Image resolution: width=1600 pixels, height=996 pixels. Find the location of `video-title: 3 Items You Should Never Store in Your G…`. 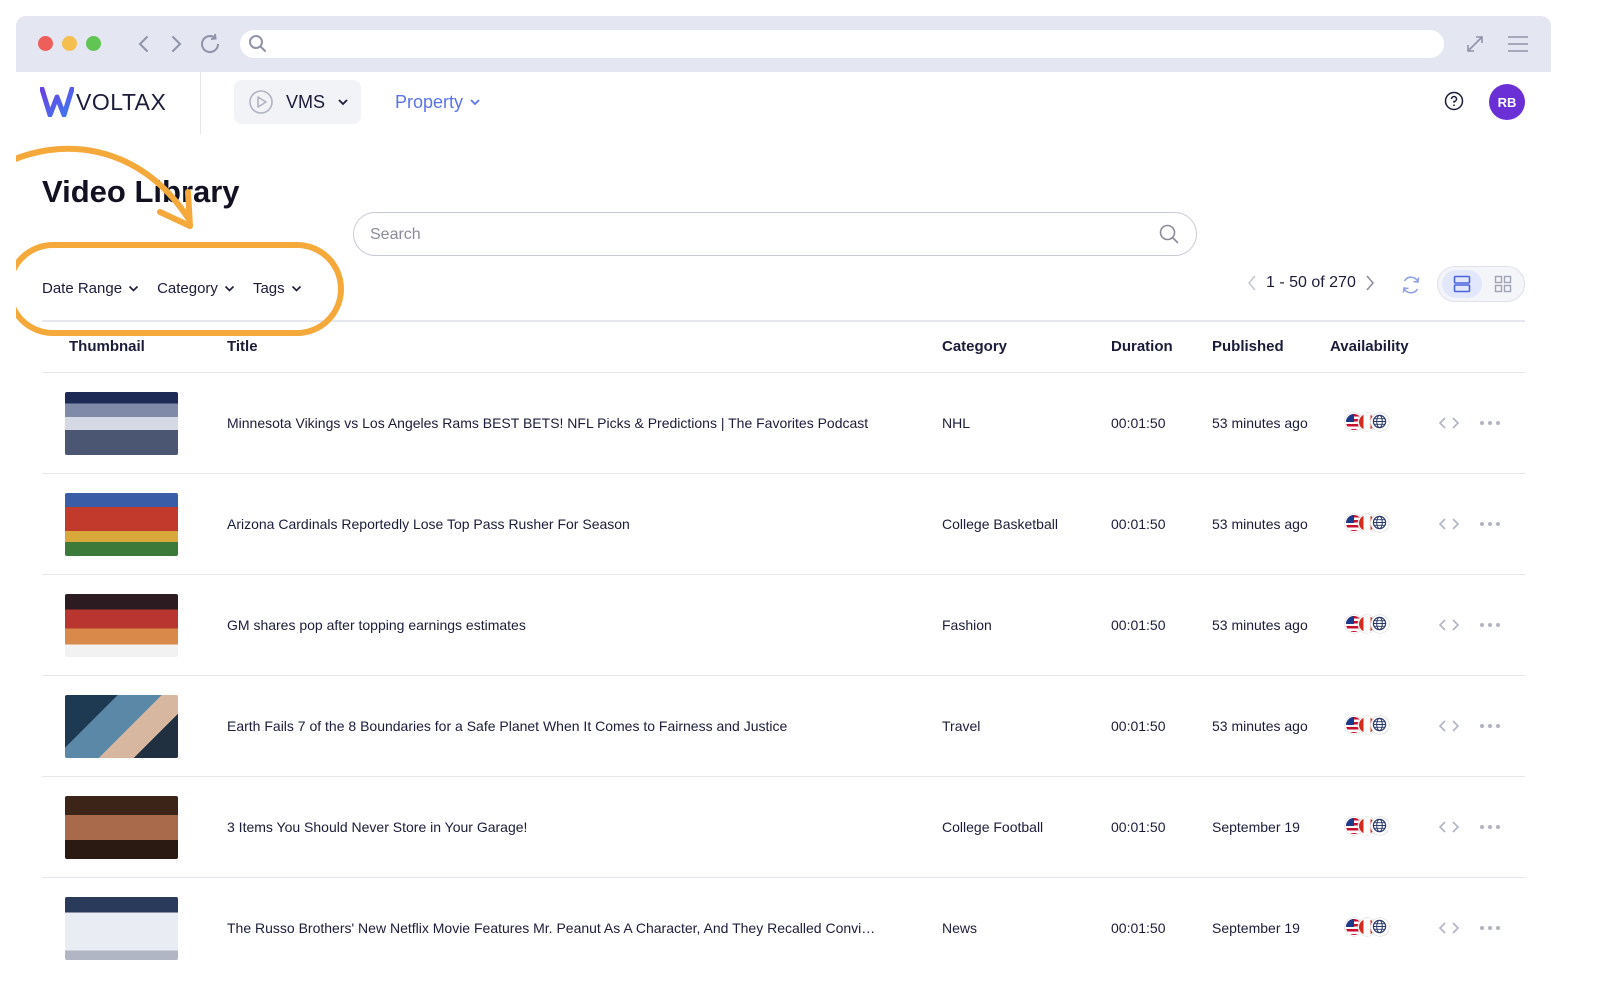

video-title: 3 Items You Should Never Store in Your G… is located at coordinates (552, 827).